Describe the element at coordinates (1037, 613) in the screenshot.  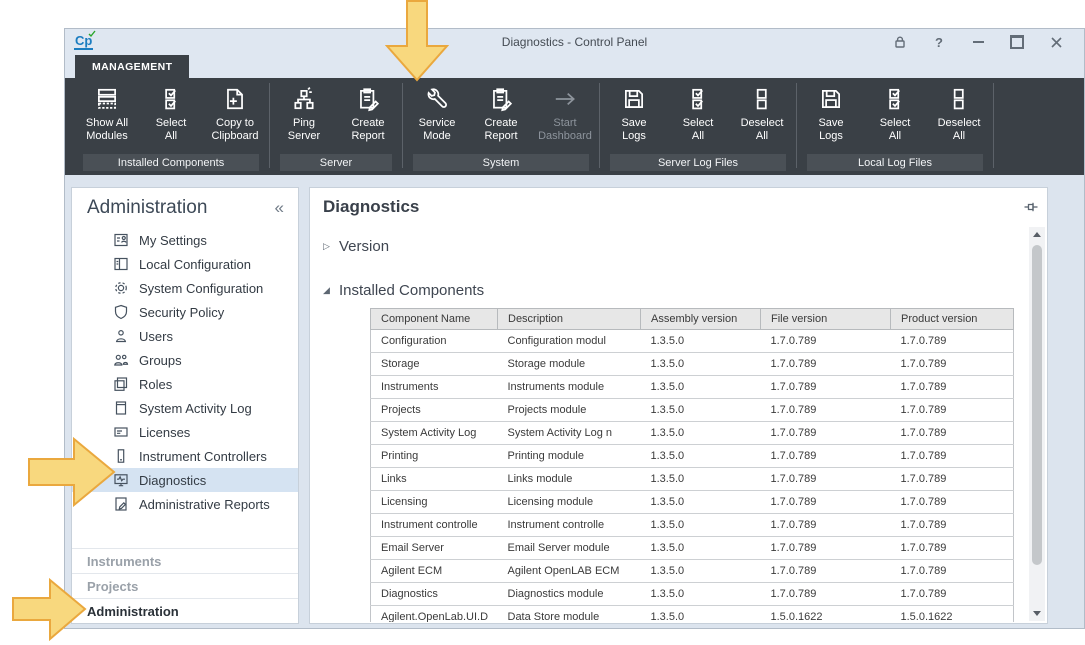
I see `scroll-down-icon` at that location.